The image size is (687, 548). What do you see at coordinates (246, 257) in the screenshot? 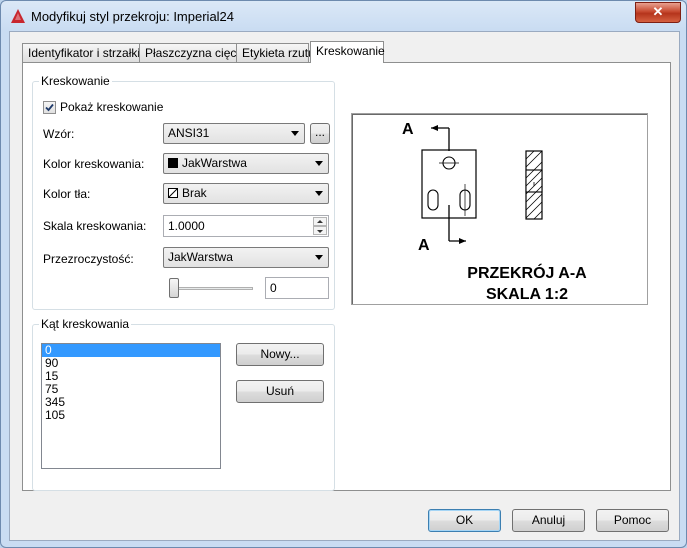
I see `transparency-select: JakWarstwa` at bounding box center [246, 257].